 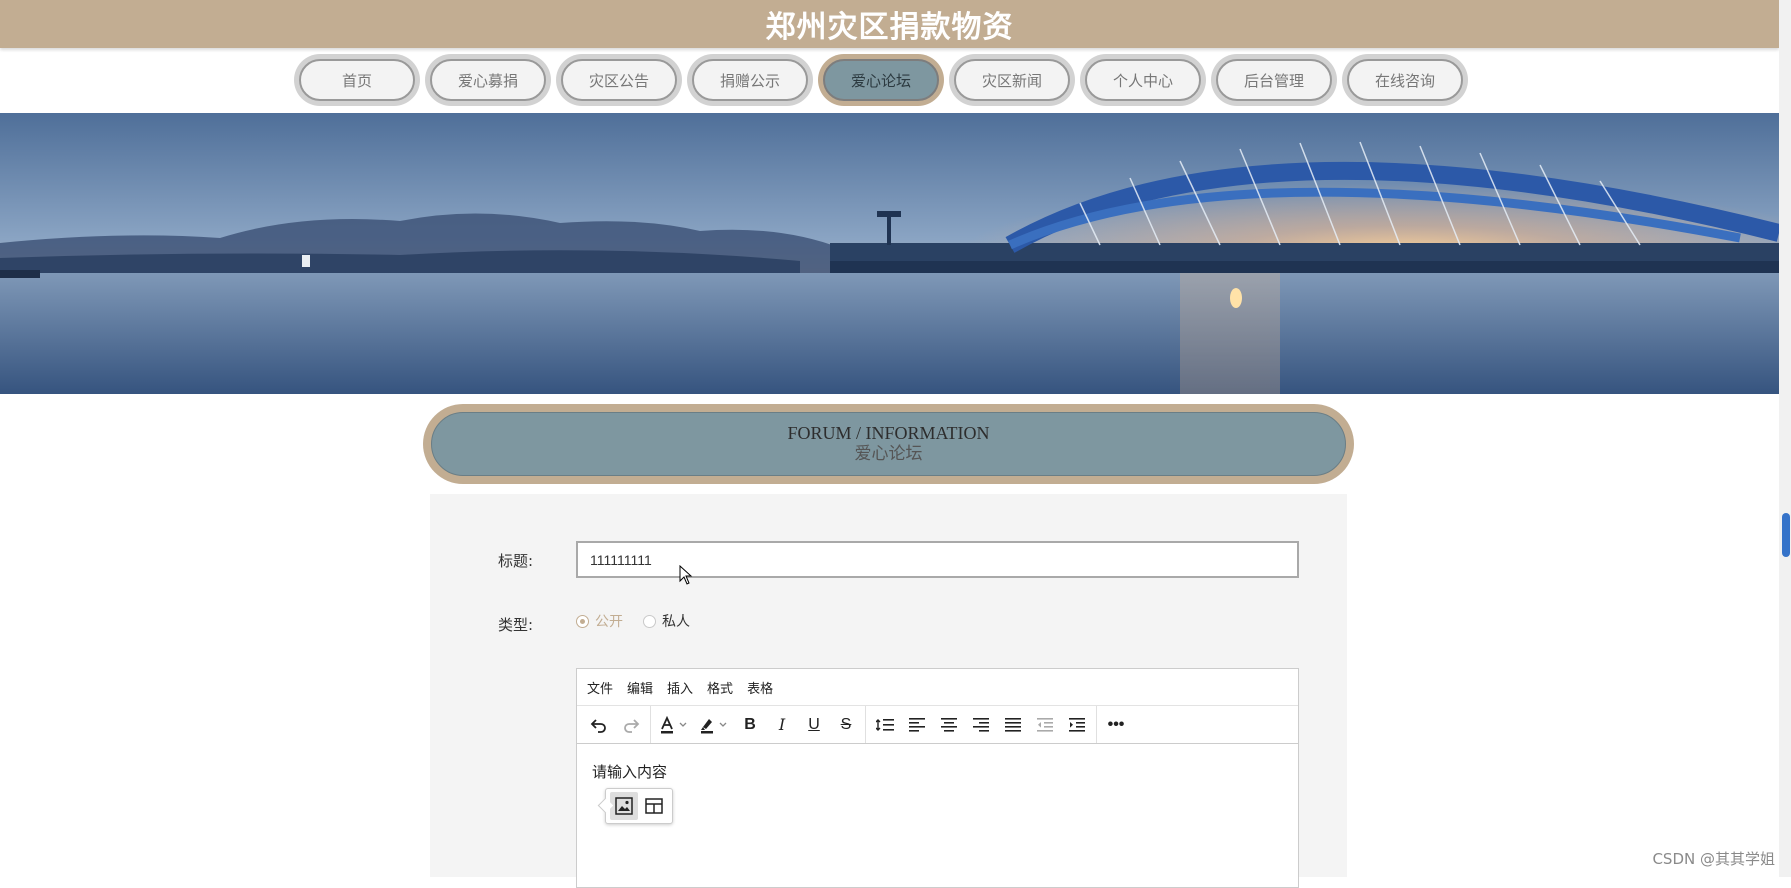 I want to click on underline-icon: U, so click(x=814, y=725).